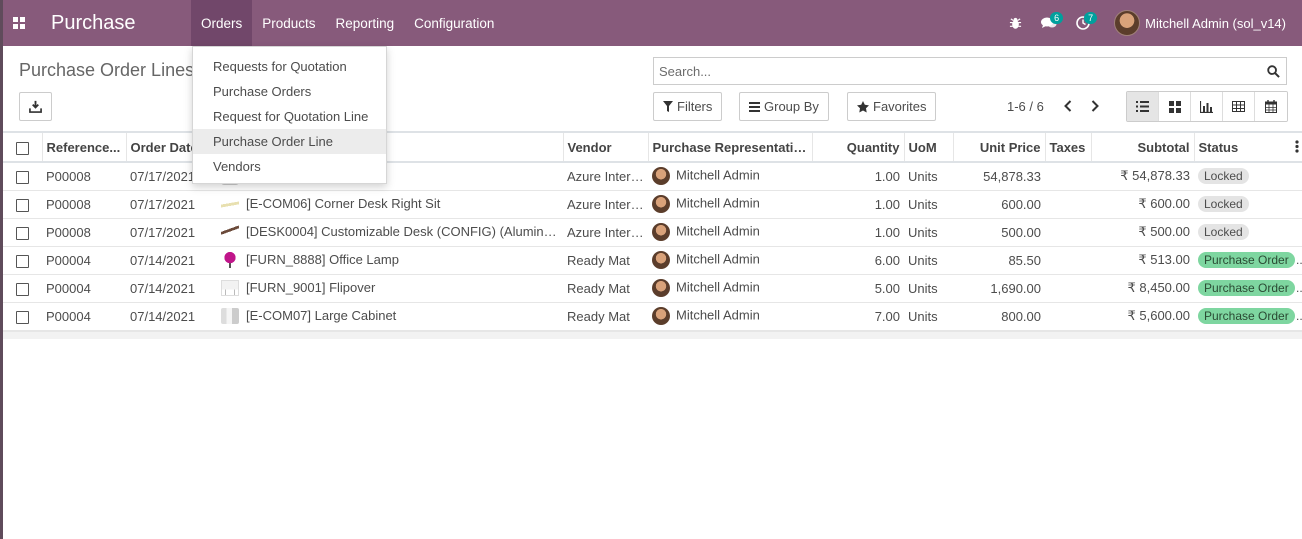 Image resolution: width=1302 pixels, height=539 pixels. Describe the element at coordinates (1015, 23) in the screenshot. I see `bug-icon` at that location.